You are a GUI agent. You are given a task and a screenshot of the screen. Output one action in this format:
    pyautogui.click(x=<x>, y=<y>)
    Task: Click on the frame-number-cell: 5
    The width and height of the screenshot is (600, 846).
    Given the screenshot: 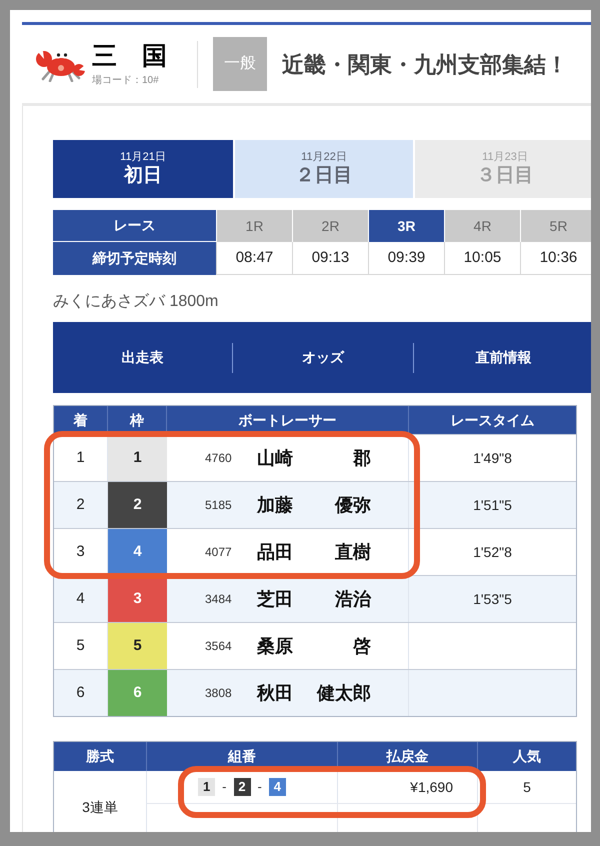 What is the action you would take?
    pyautogui.click(x=137, y=646)
    